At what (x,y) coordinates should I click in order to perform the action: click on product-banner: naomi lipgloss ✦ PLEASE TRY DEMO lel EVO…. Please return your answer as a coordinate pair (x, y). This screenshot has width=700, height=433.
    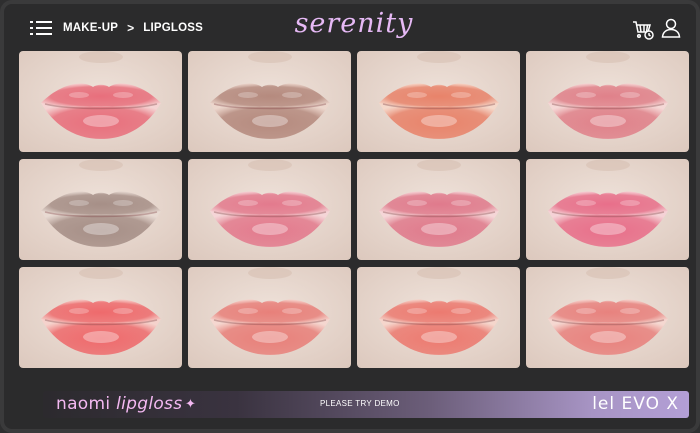
    Looking at the image, I should click on (366, 404).